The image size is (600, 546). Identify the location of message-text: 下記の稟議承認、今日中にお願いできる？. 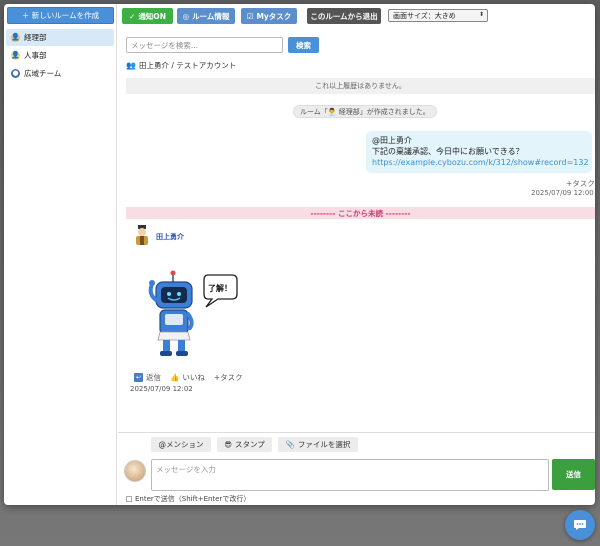
(448, 151).